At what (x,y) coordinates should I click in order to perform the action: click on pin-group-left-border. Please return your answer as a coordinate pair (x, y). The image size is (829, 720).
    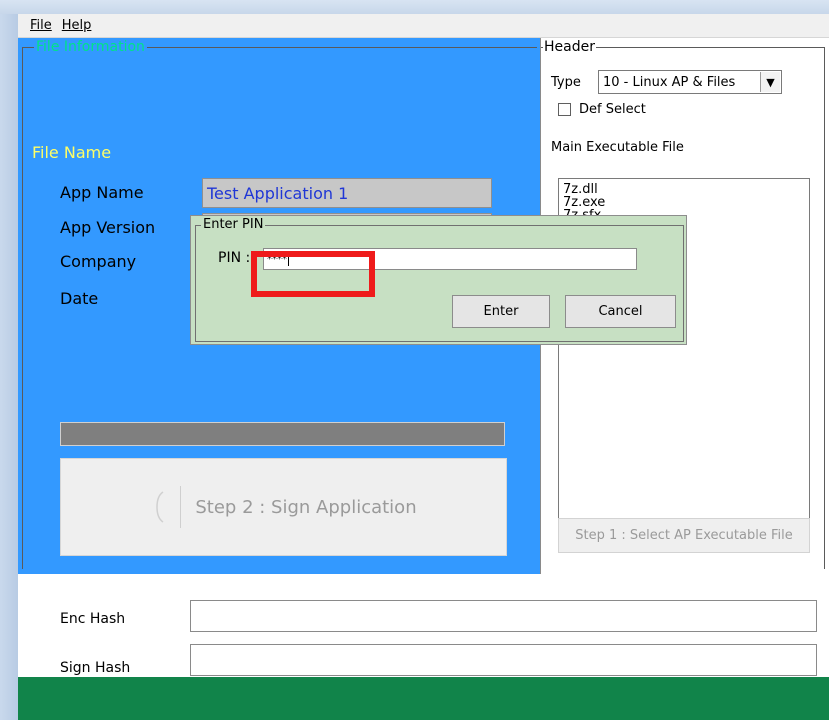
    Looking at the image, I should click on (195, 283).